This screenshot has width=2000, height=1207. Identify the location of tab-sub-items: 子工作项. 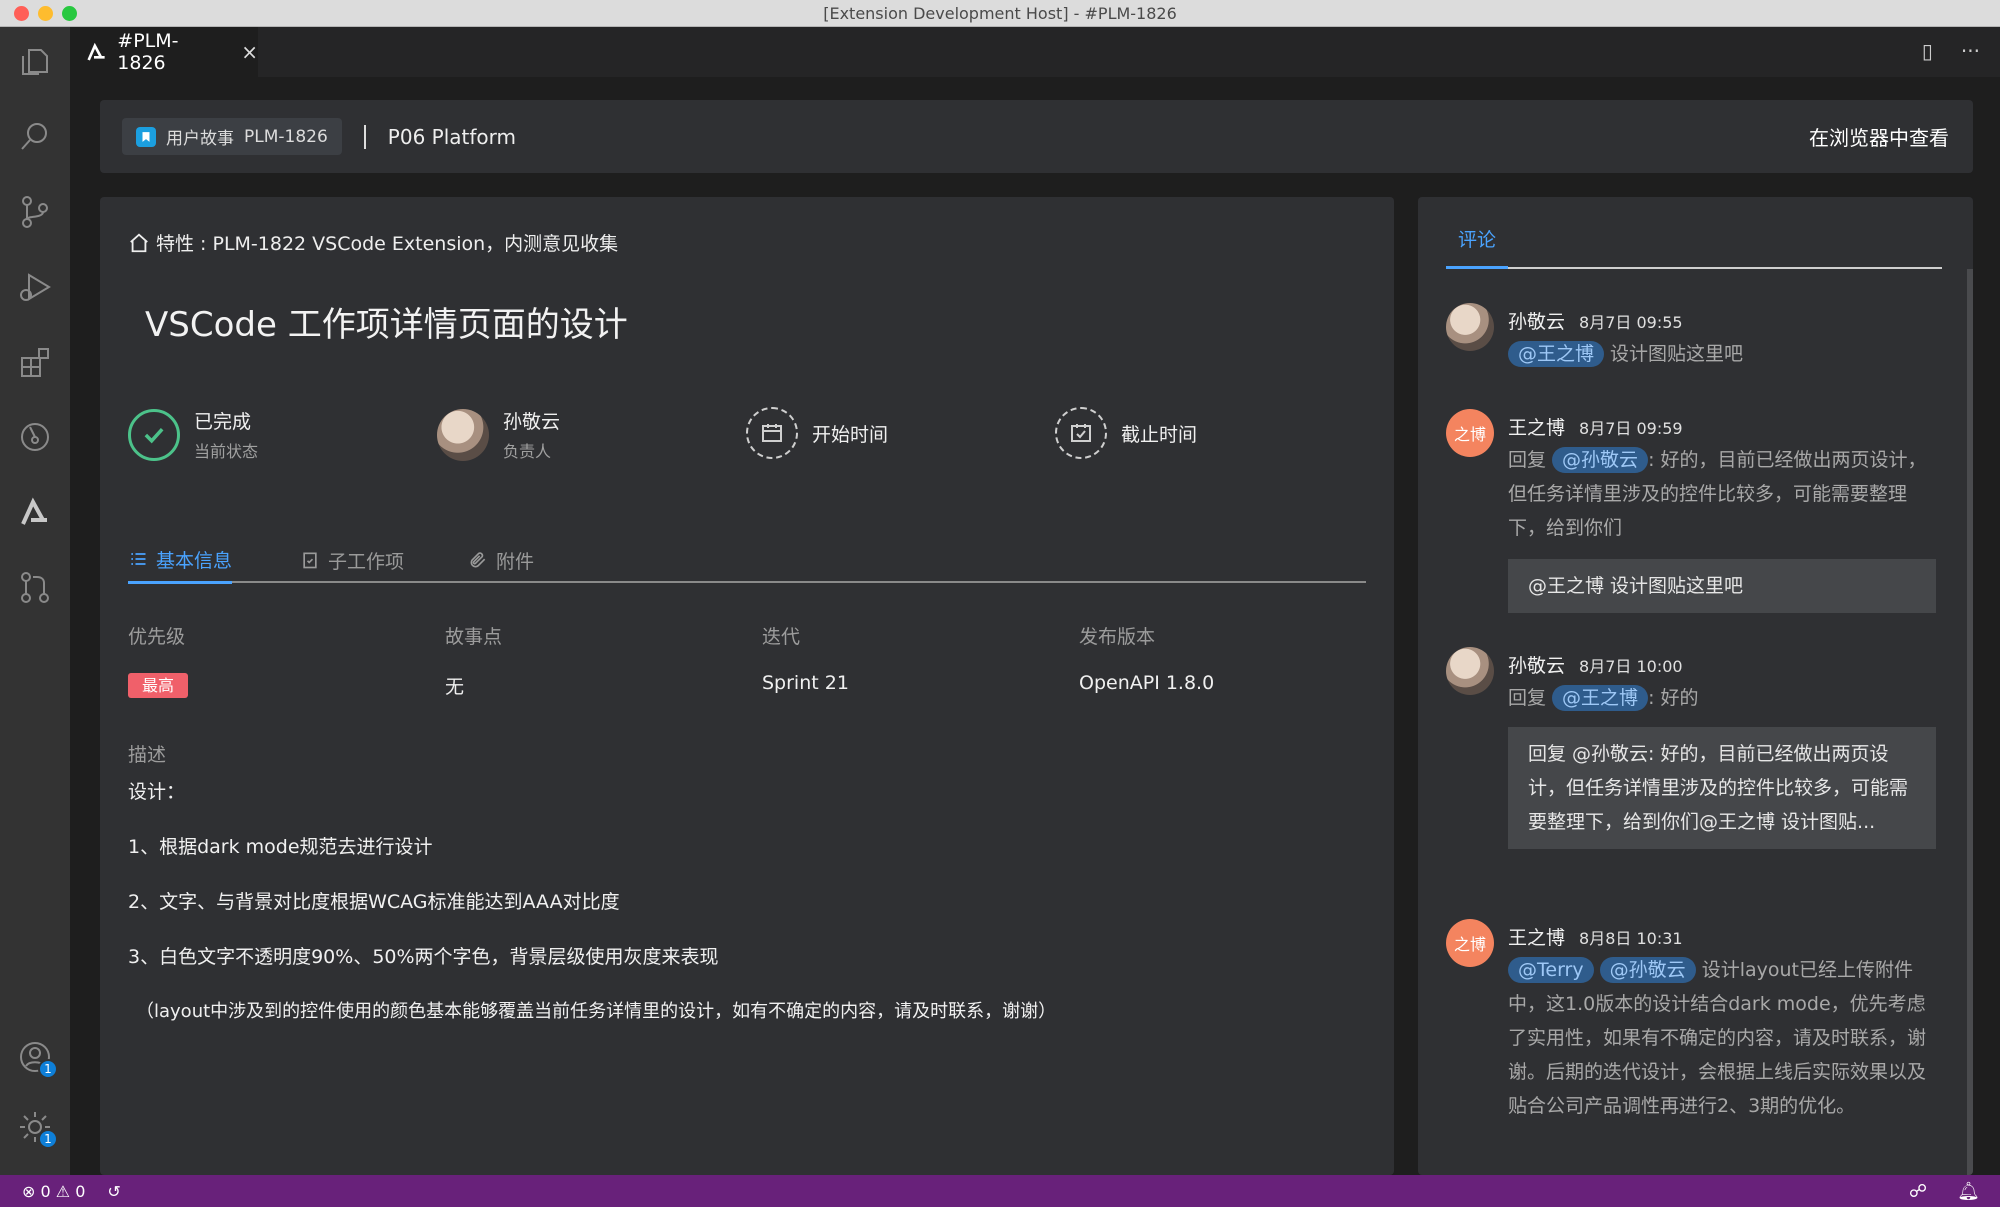
(352, 560).